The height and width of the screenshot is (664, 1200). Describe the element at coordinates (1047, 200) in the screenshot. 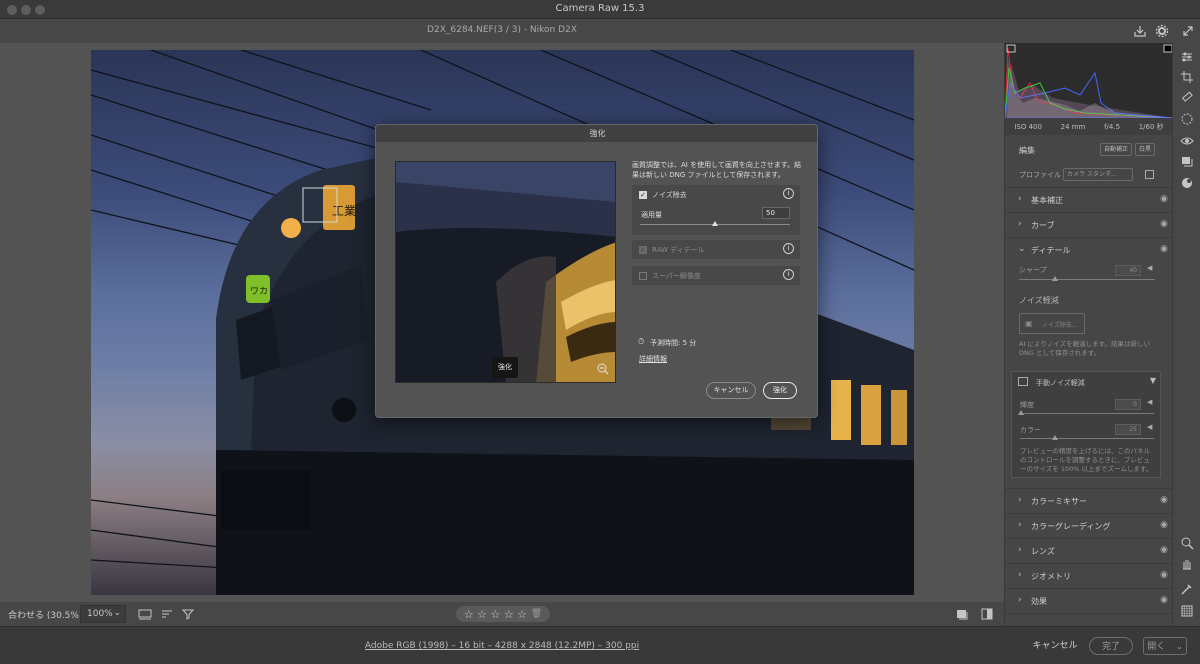

I see `section-basic-label: 基本補正` at that location.